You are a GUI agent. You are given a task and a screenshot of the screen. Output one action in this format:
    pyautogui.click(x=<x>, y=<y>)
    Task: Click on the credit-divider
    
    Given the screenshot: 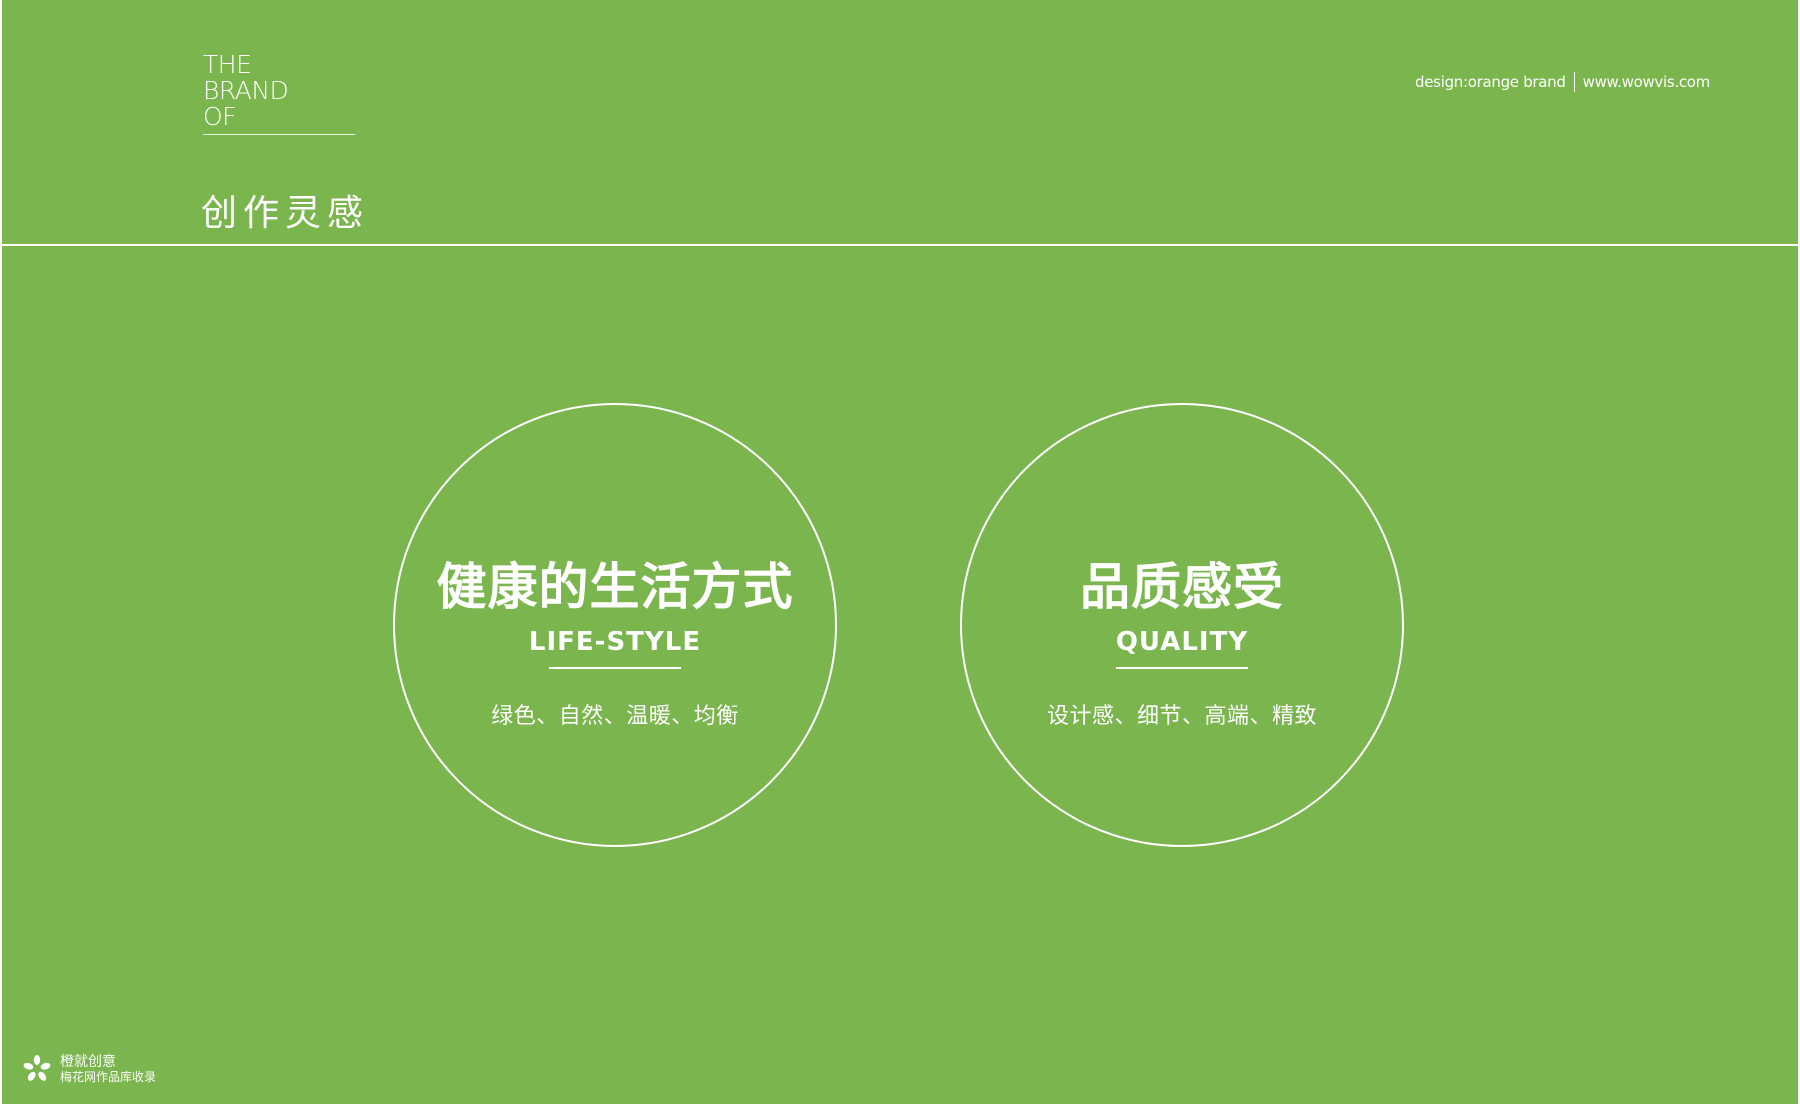 What is the action you would take?
    pyautogui.click(x=1574, y=82)
    